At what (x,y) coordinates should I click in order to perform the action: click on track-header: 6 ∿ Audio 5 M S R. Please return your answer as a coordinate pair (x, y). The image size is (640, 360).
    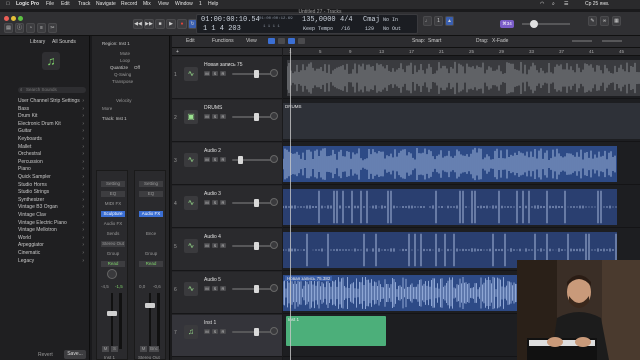
    Looking at the image, I should click on (227, 293).